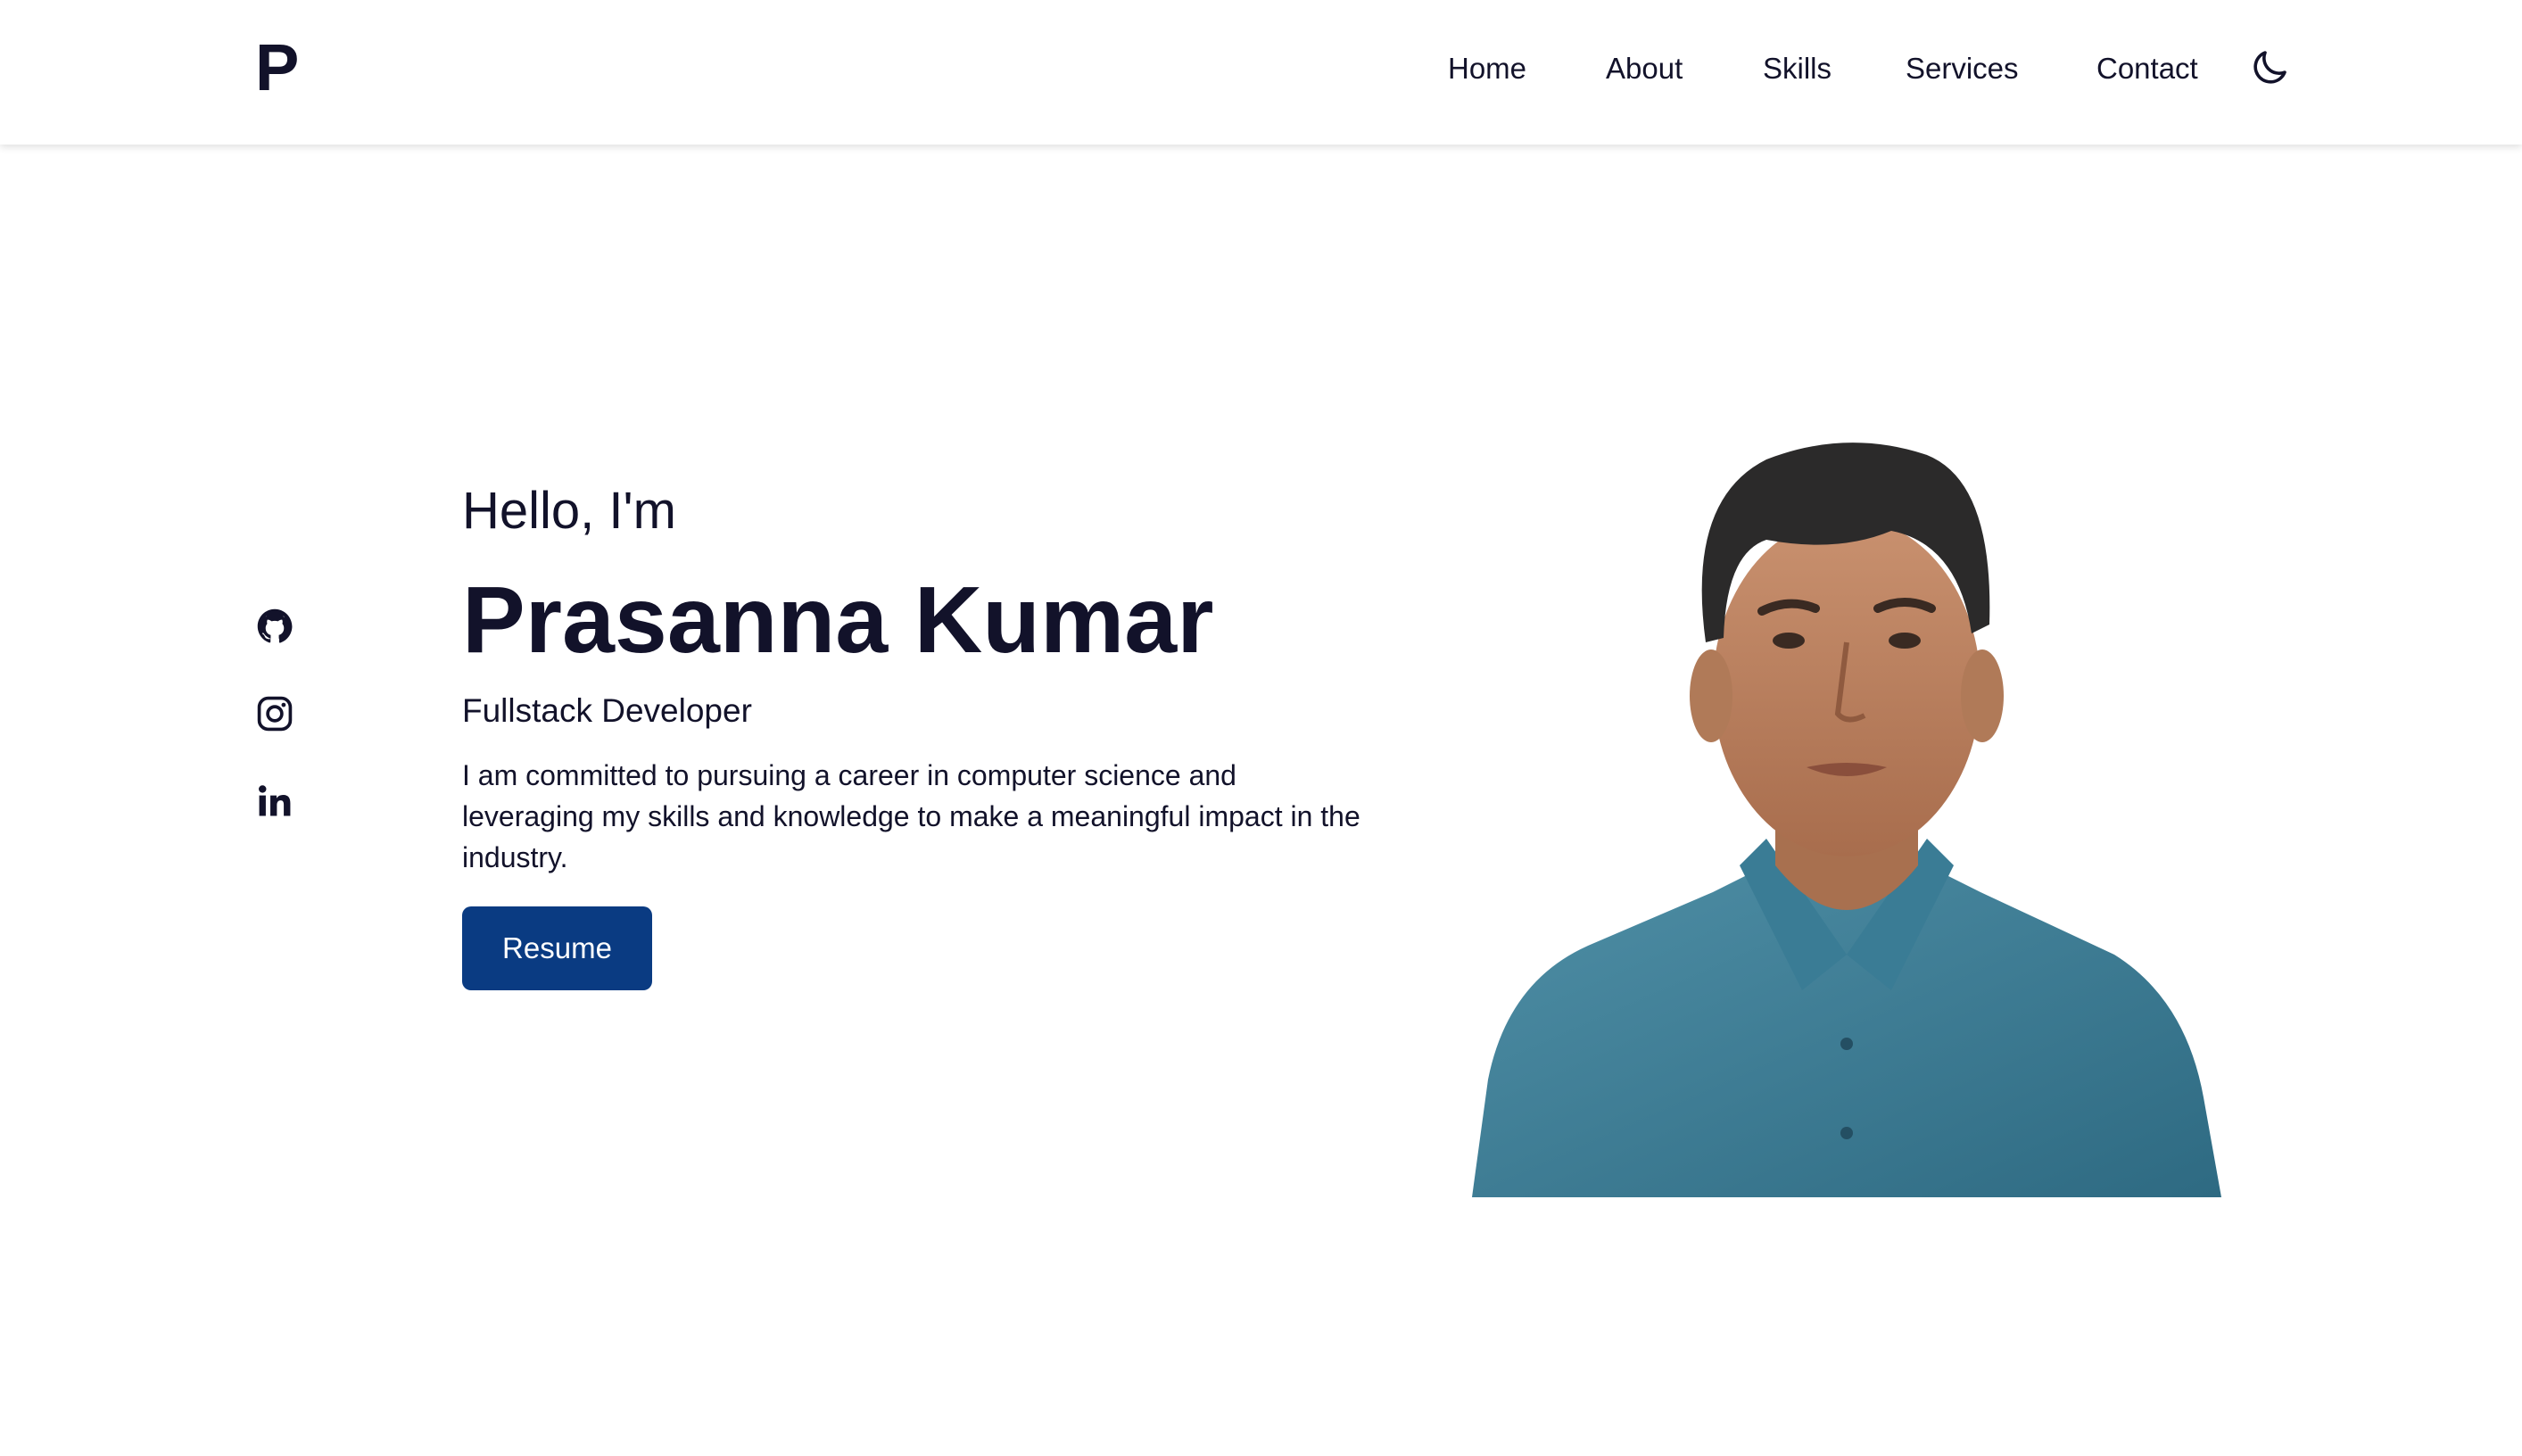  What do you see at coordinates (2269, 67) in the screenshot?
I see `moon-icon` at bounding box center [2269, 67].